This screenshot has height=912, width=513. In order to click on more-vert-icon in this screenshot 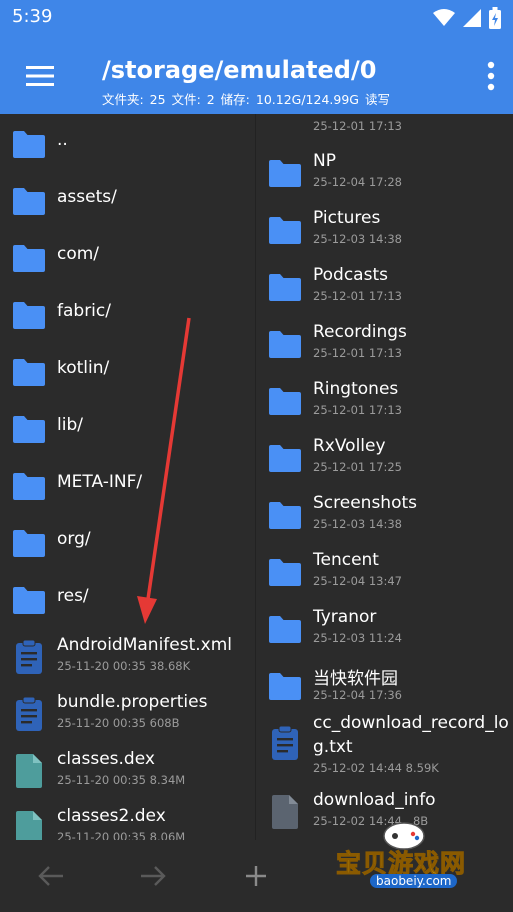, I will do `click(491, 76)`.